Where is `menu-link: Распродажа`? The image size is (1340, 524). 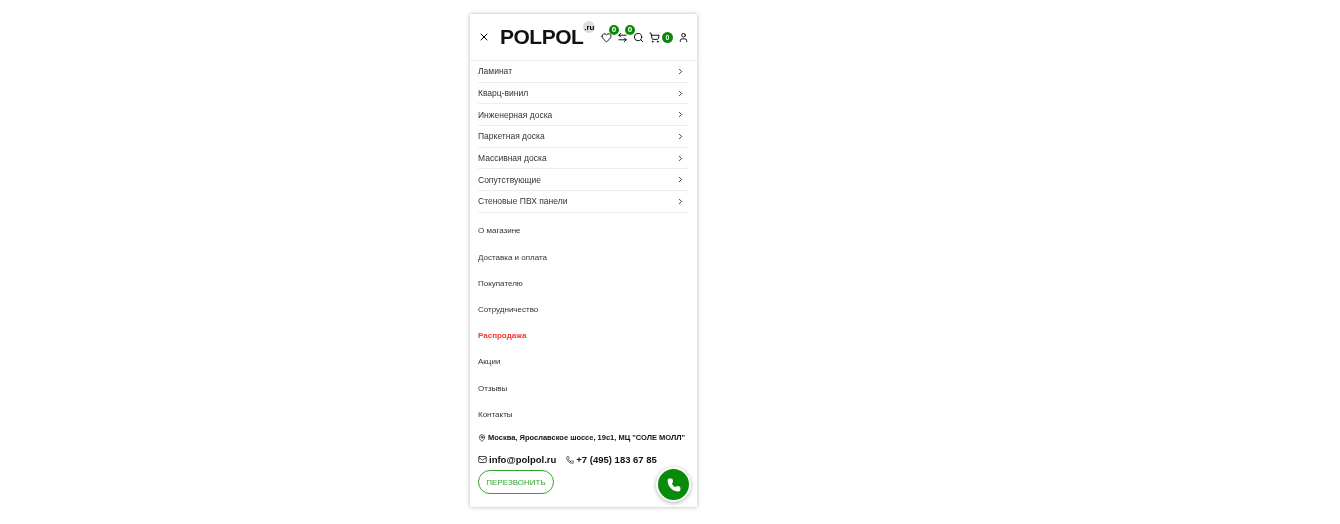 menu-link: Распродажа is located at coordinates (583, 335).